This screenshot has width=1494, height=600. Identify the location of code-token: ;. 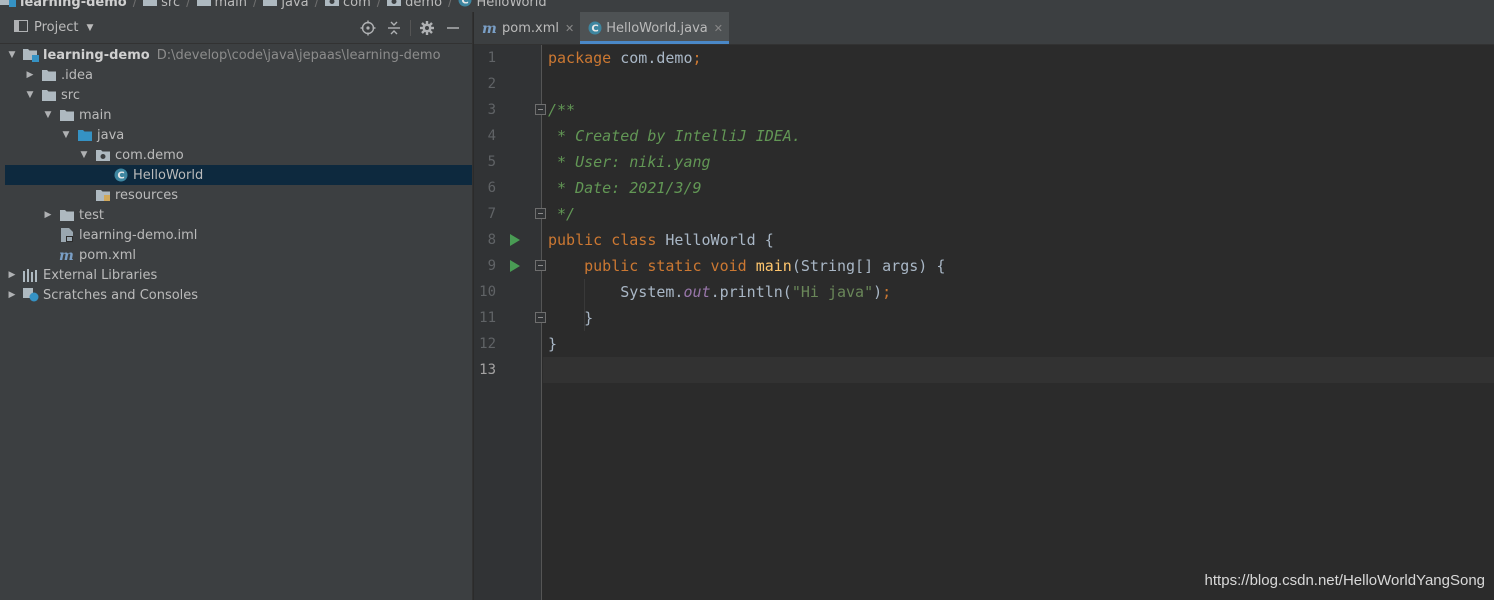
(887, 292).